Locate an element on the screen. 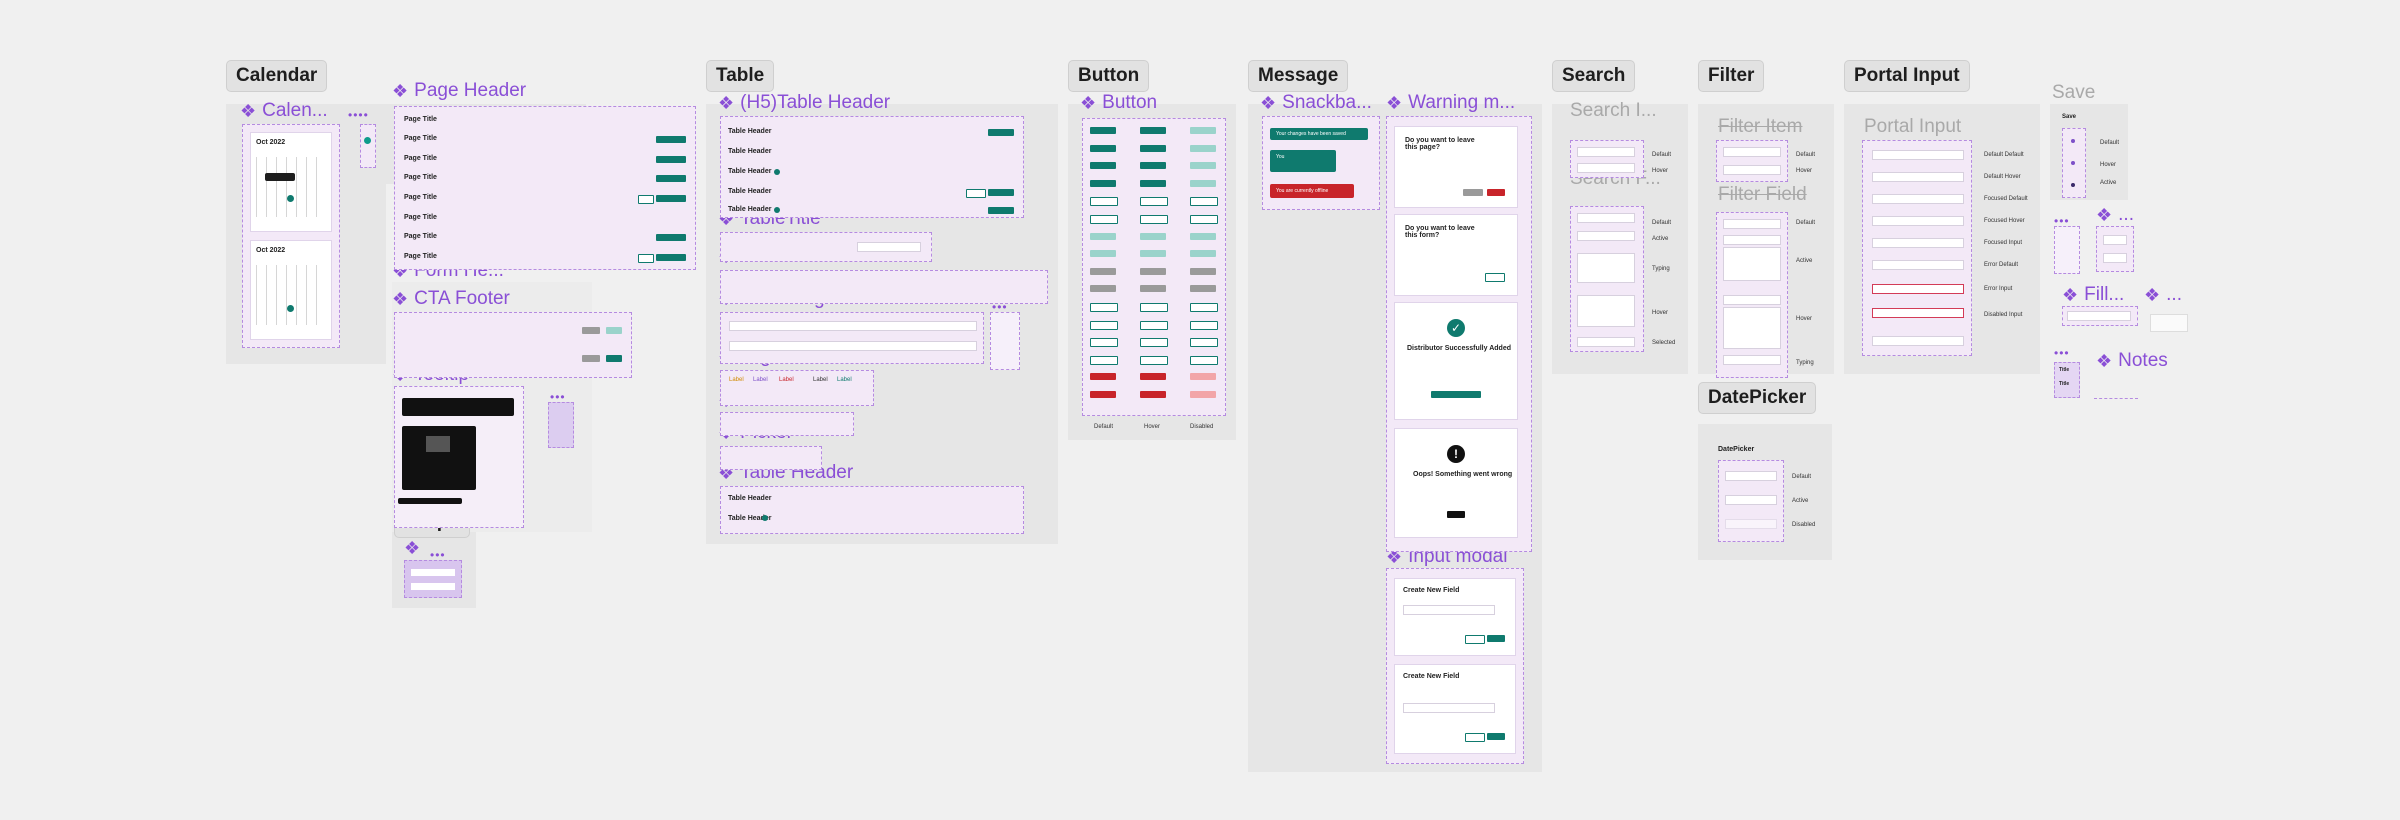 The width and height of the screenshot is (2400, 820). notes-panel is located at coordinates (2116, 385).